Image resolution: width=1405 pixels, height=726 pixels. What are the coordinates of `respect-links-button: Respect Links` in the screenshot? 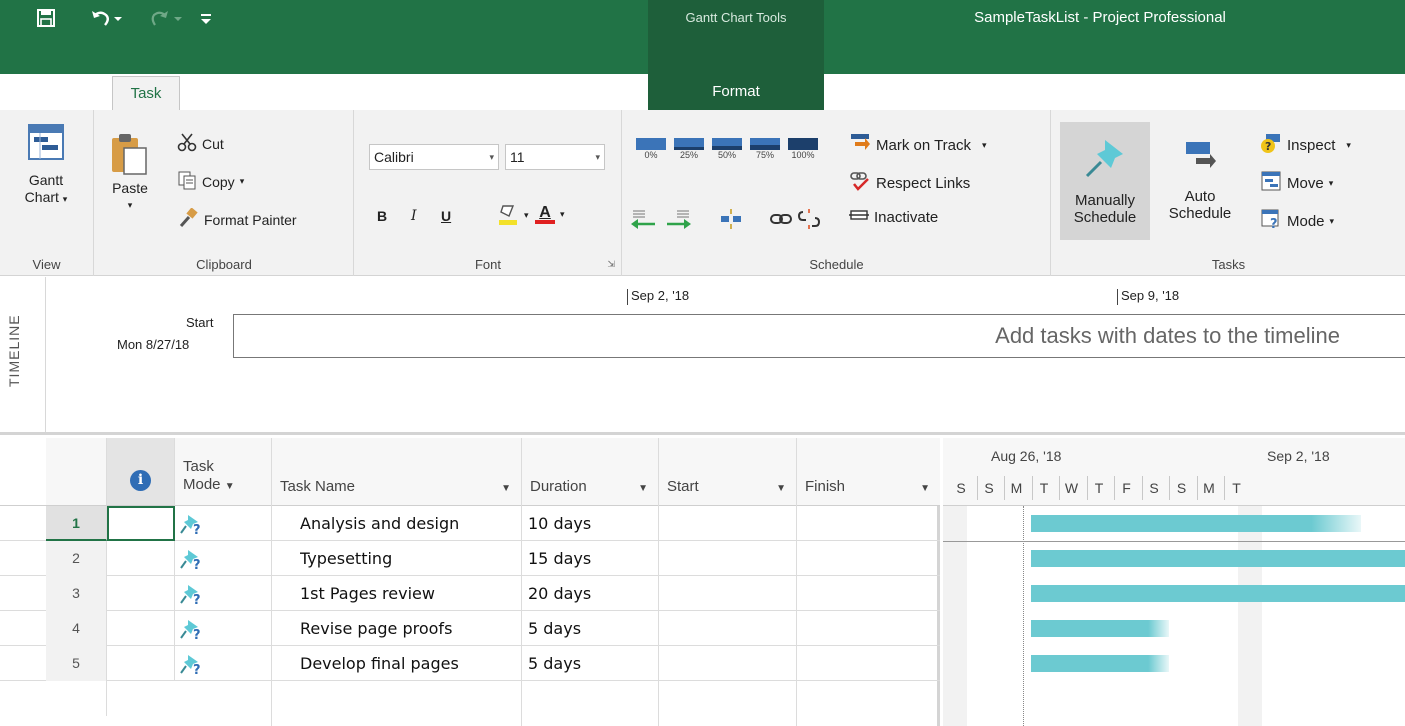 It's located at (909, 183).